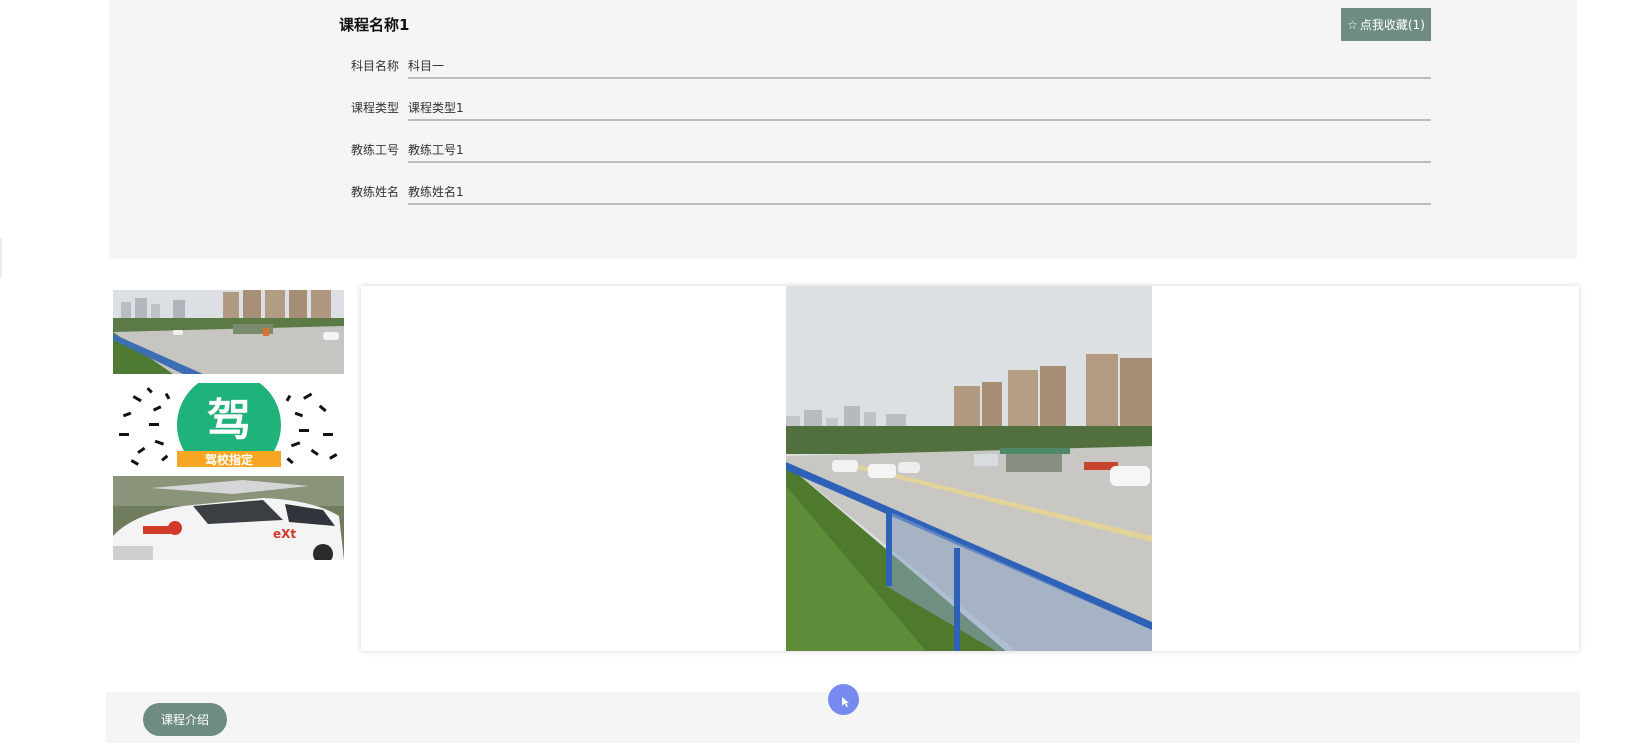 The height and width of the screenshot is (743, 1637). I want to click on cursor-arrow-icon, so click(845, 702).